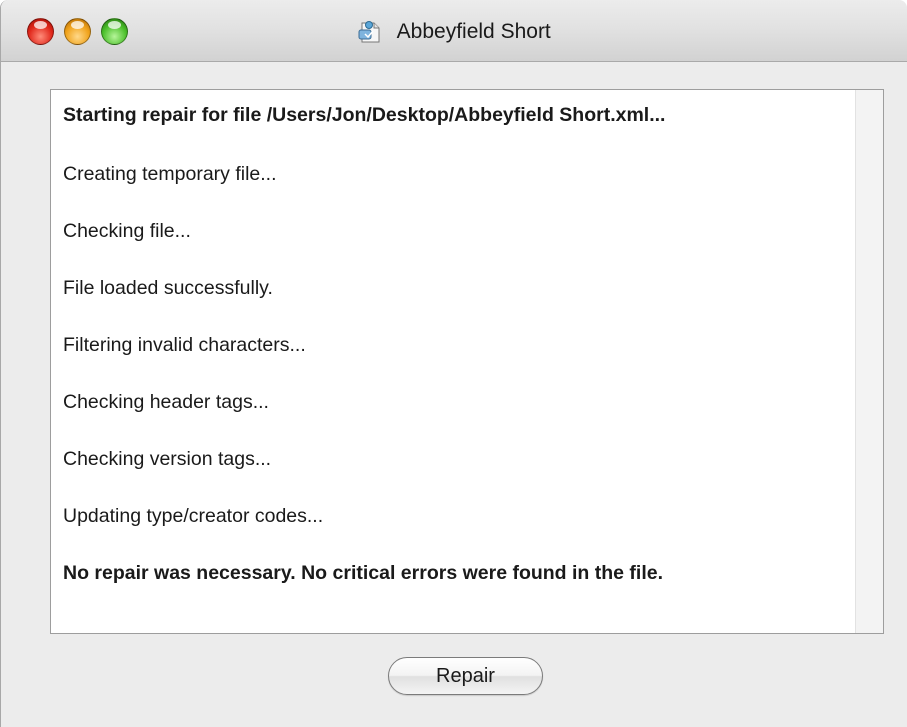 This screenshot has height=727, width=907. I want to click on window-title-group: Abbeyfield Short, so click(454, 32).